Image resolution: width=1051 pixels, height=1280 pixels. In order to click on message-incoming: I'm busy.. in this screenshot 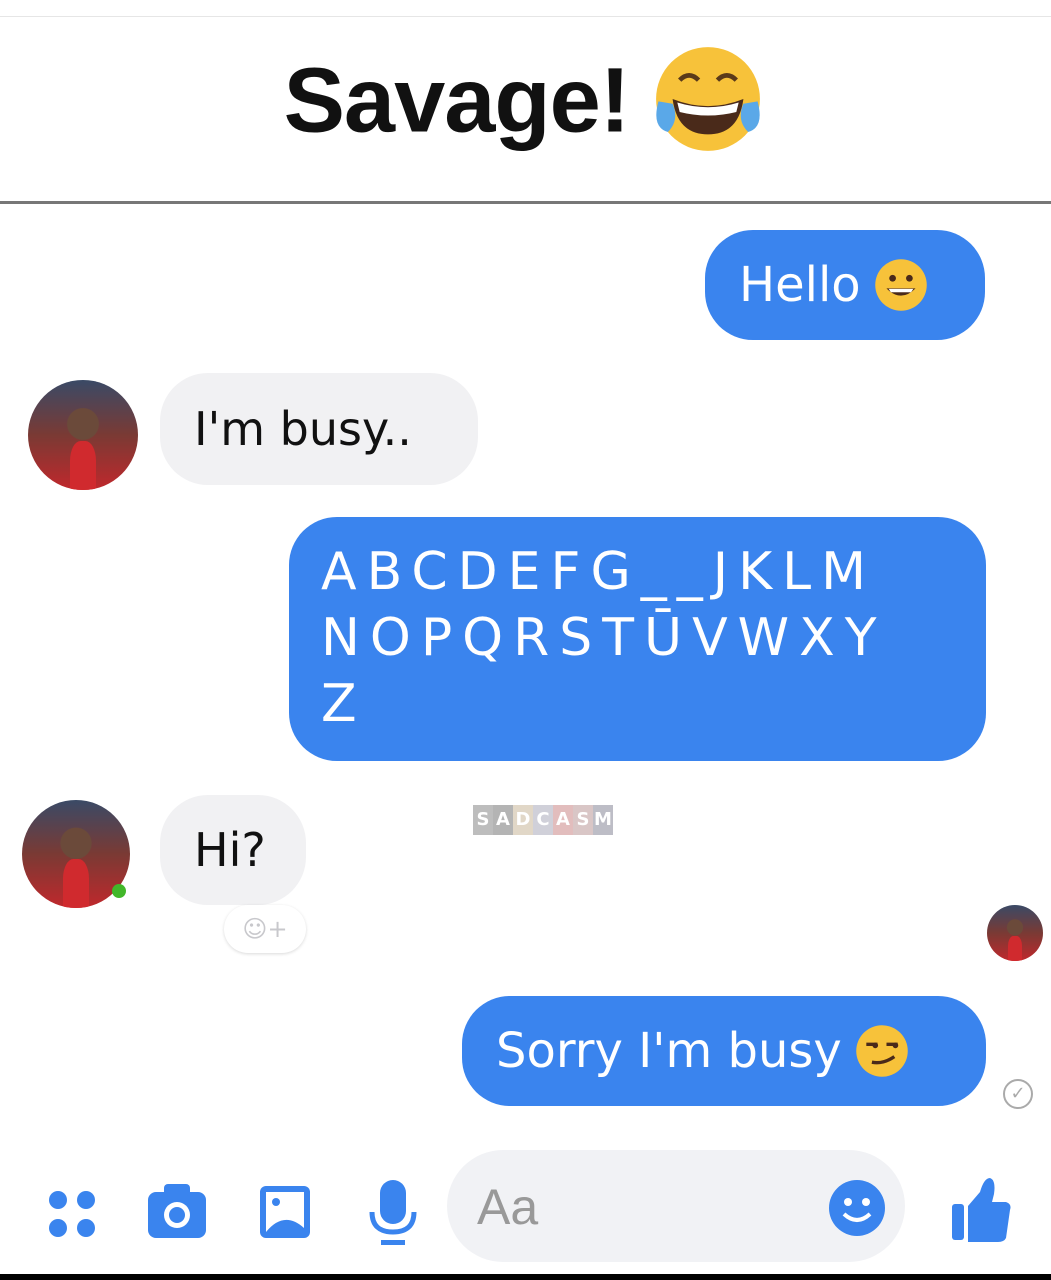, I will do `click(319, 429)`.